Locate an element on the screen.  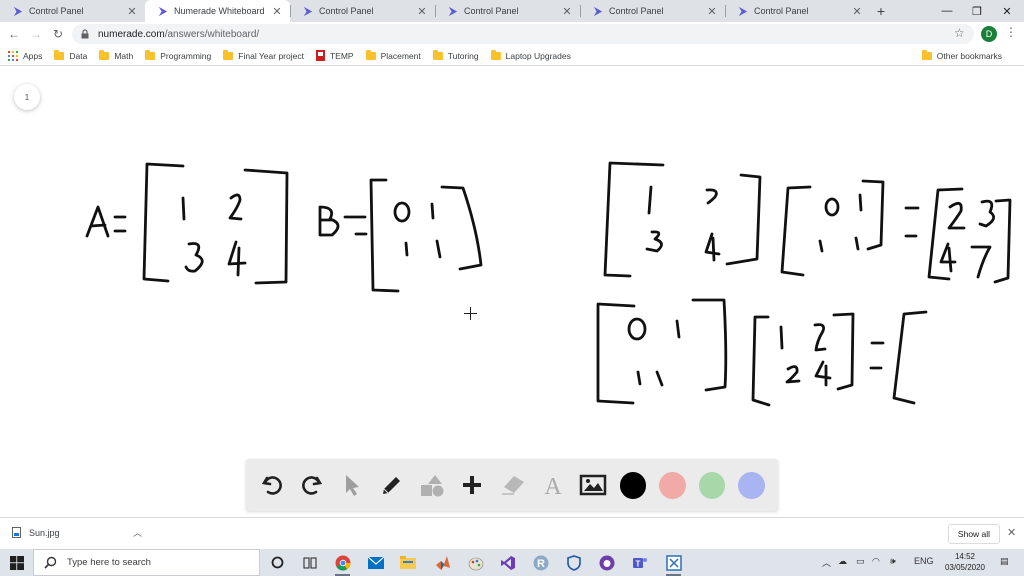
bookmark-star-icon: ☆ is located at coordinates (959, 33).